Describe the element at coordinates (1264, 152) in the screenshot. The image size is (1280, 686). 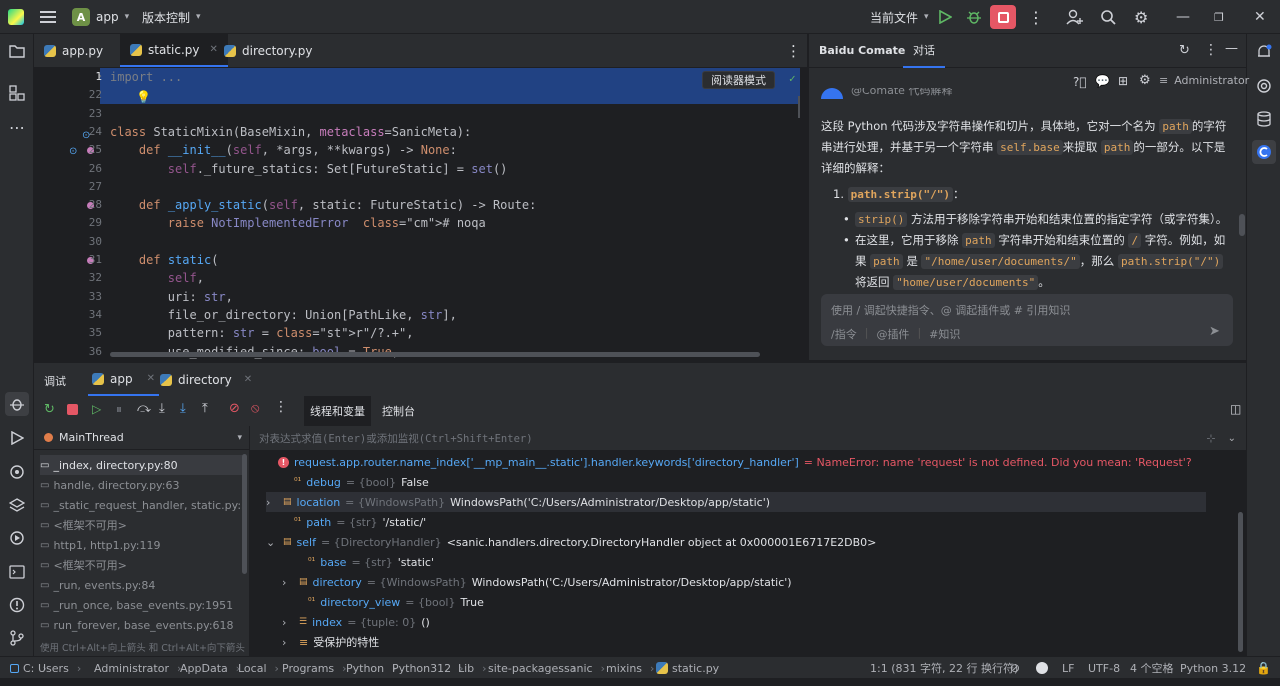
I see `comate-plugin-icon` at that location.